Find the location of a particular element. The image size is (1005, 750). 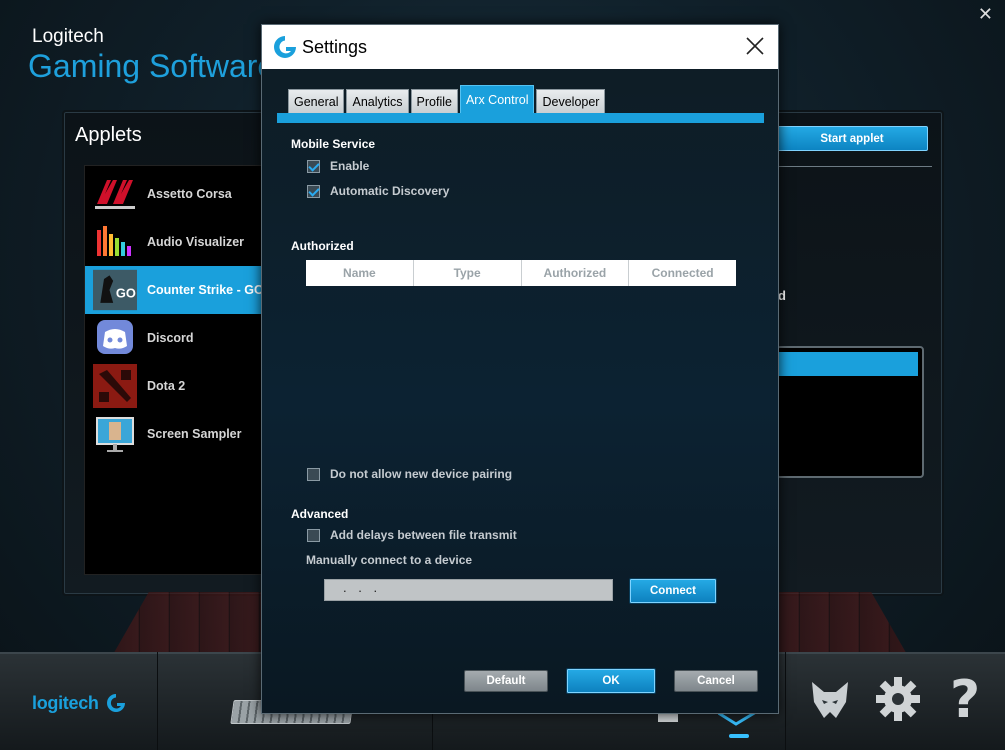

close-icon is located at coordinates (755, 46).